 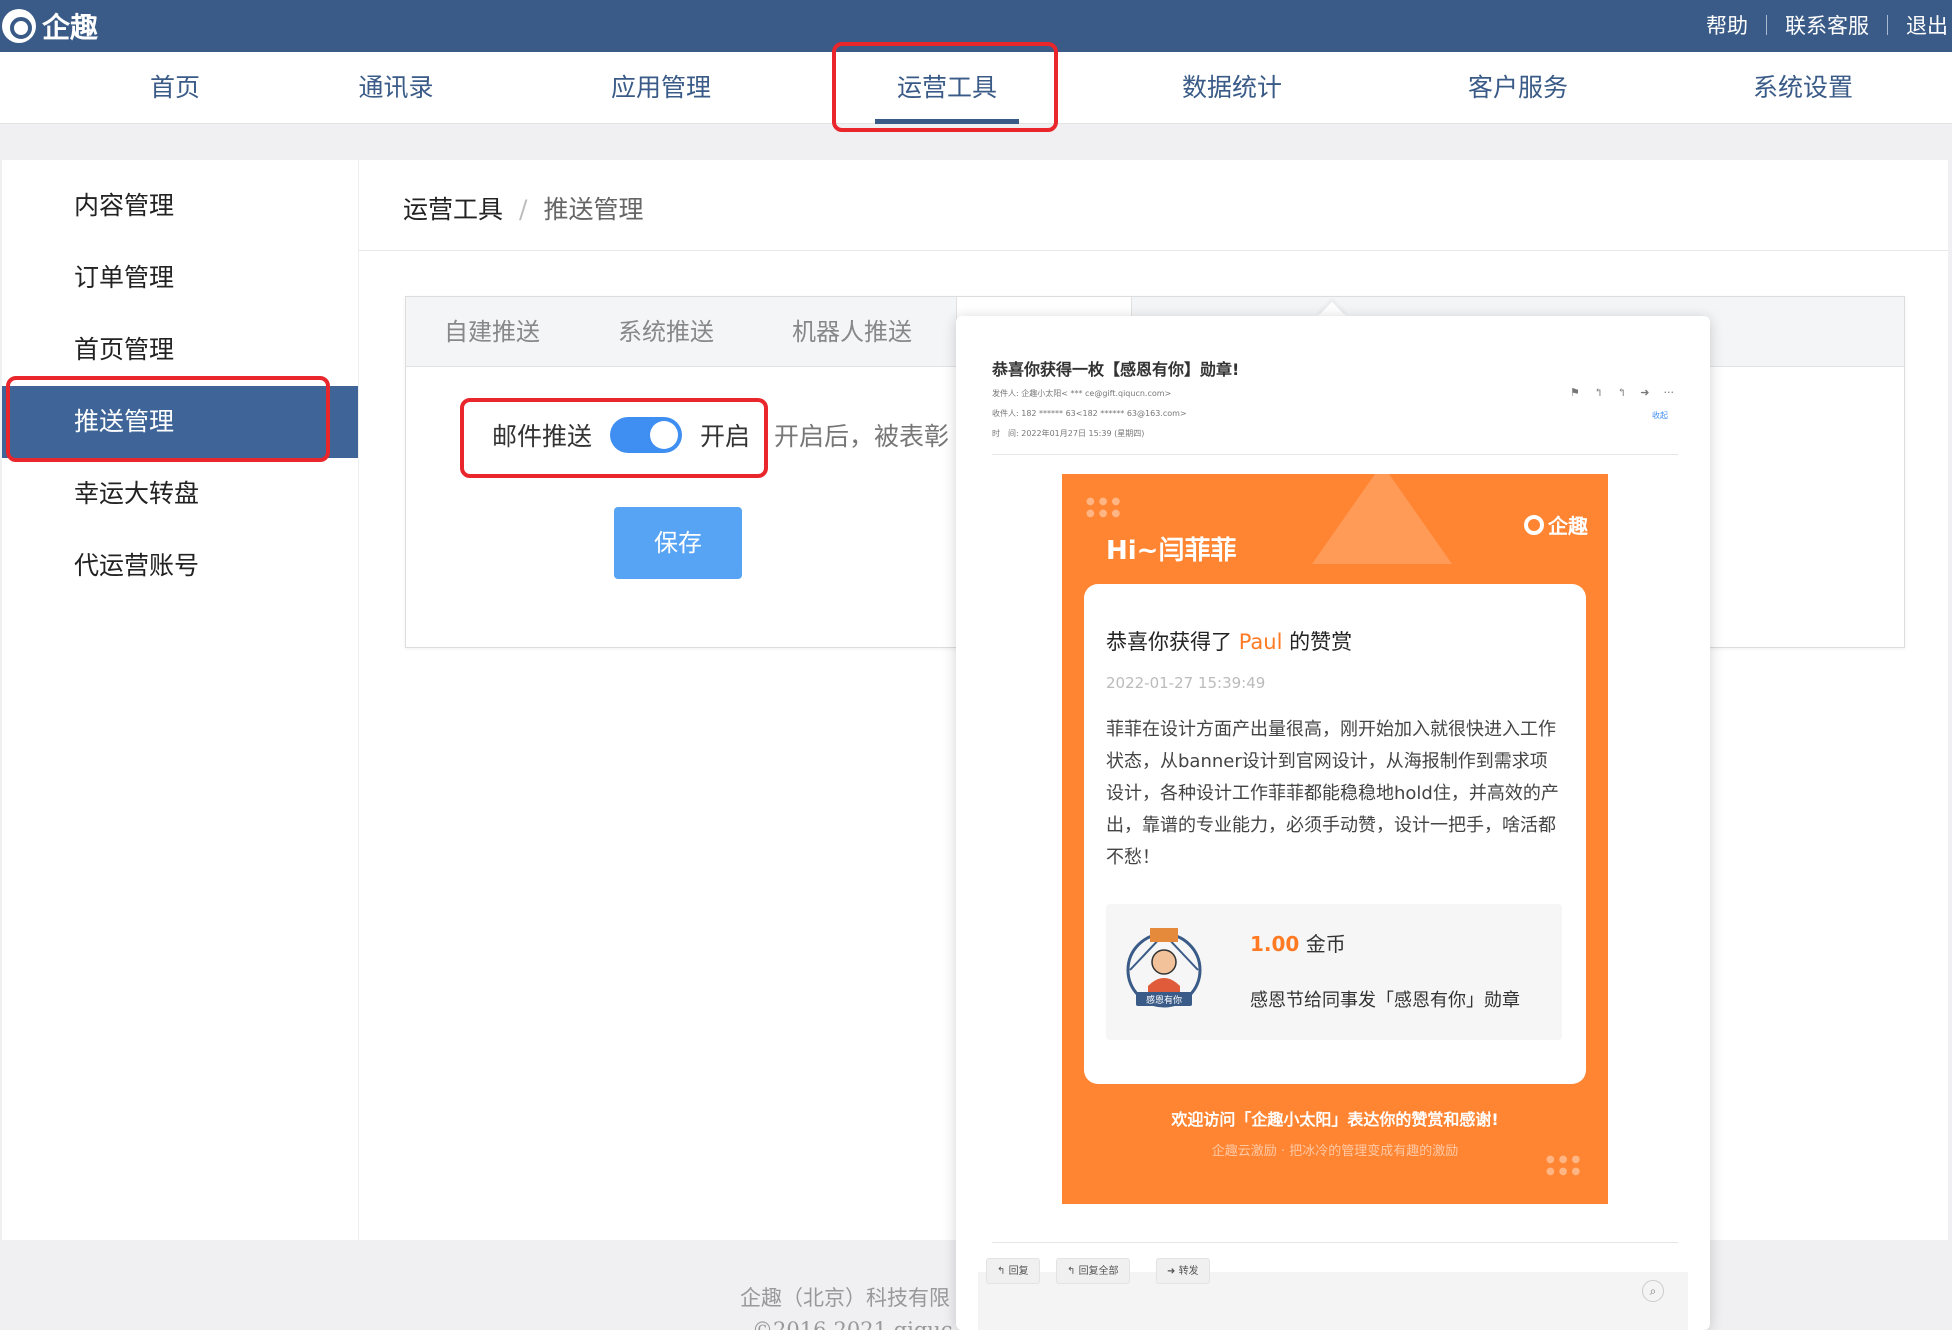 What do you see at coordinates (1568, 526) in the screenshot?
I see `poster-logo-text: 企趣` at bounding box center [1568, 526].